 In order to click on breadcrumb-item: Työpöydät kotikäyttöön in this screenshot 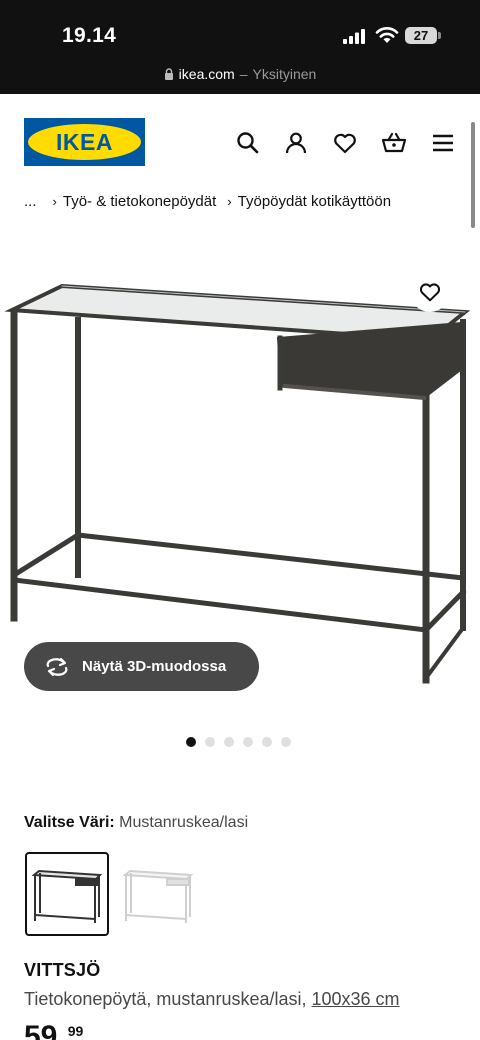, I will do `click(314, 201)`.